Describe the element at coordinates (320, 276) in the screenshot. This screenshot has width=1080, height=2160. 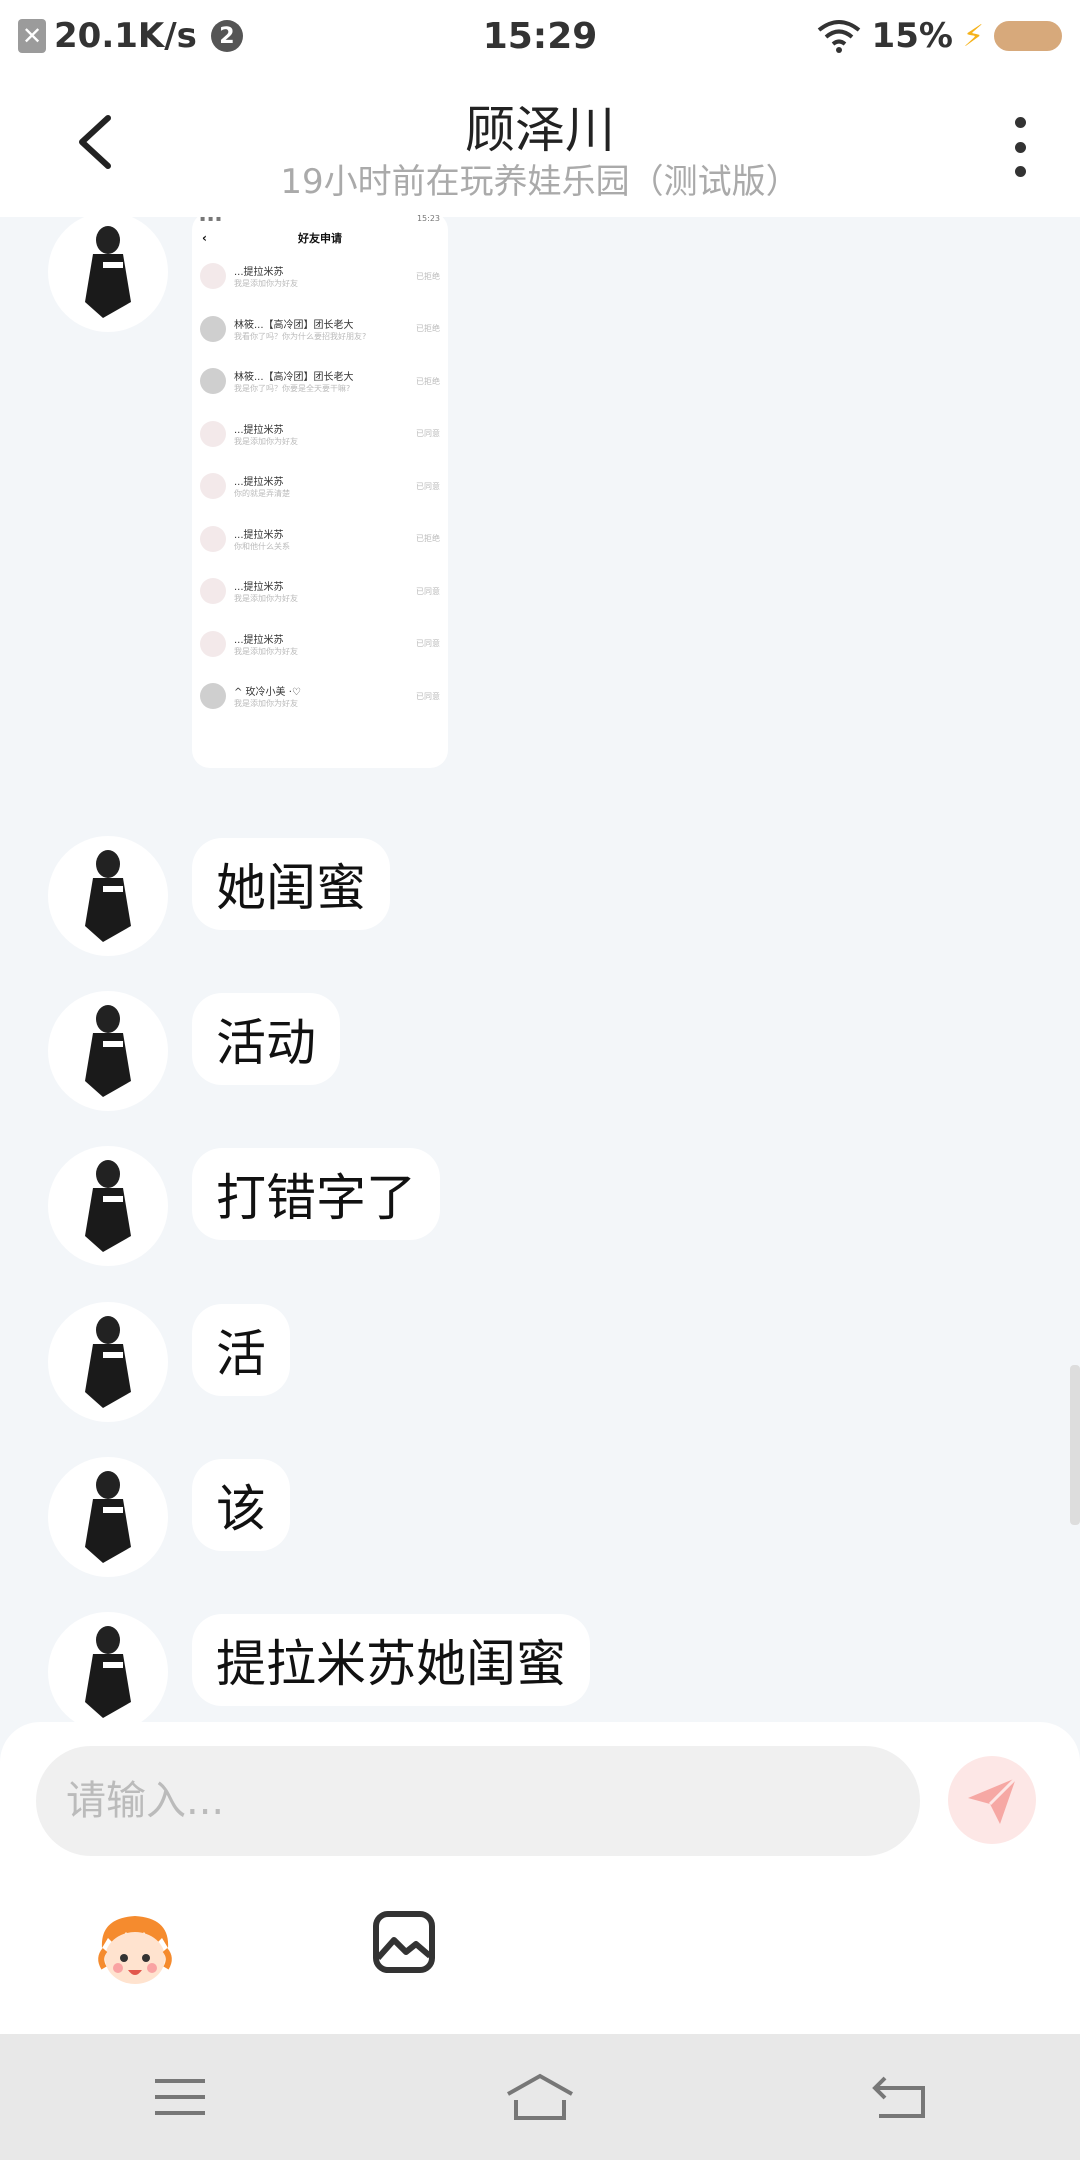
I see `friend-request-row: ...提拉米苏 我是添加你为好友 已拒绝` at that location.